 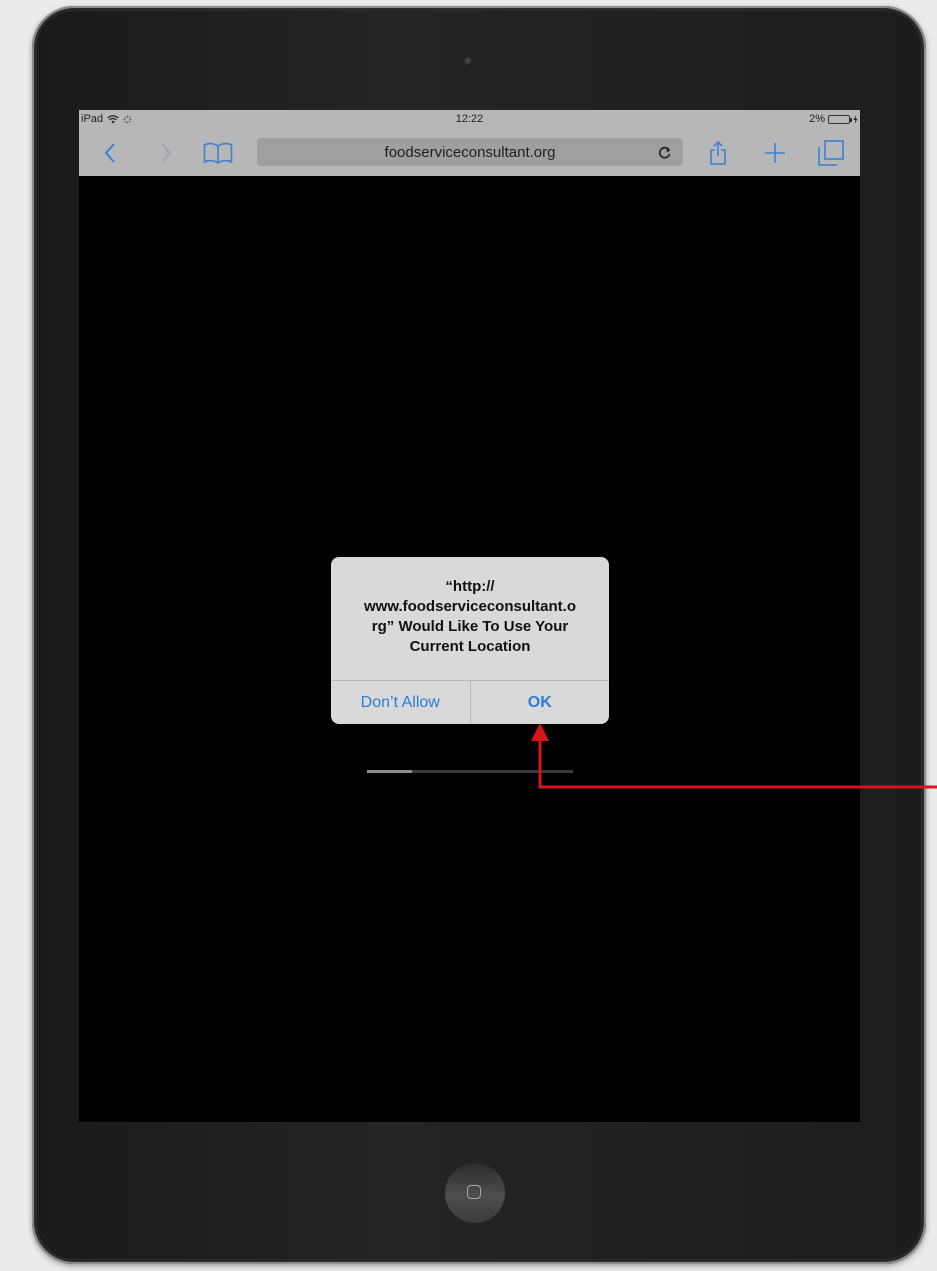 I want to click on bookmarks-button, so click(x=218, y=153).